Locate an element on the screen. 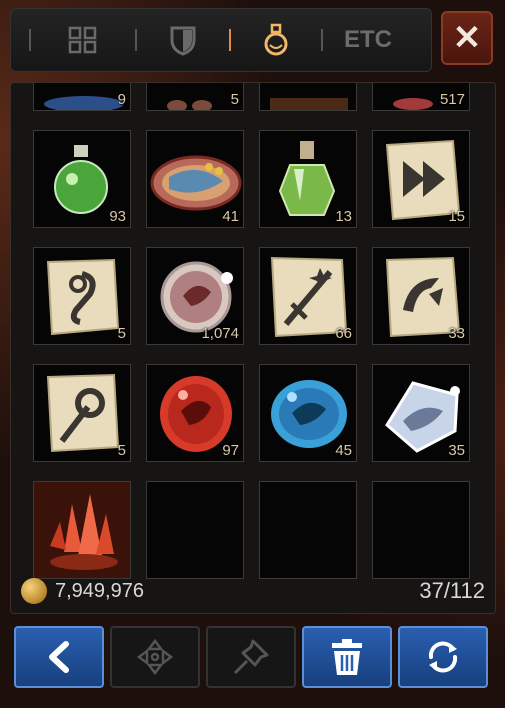  pin-icon is located at coordinates (251, 657).